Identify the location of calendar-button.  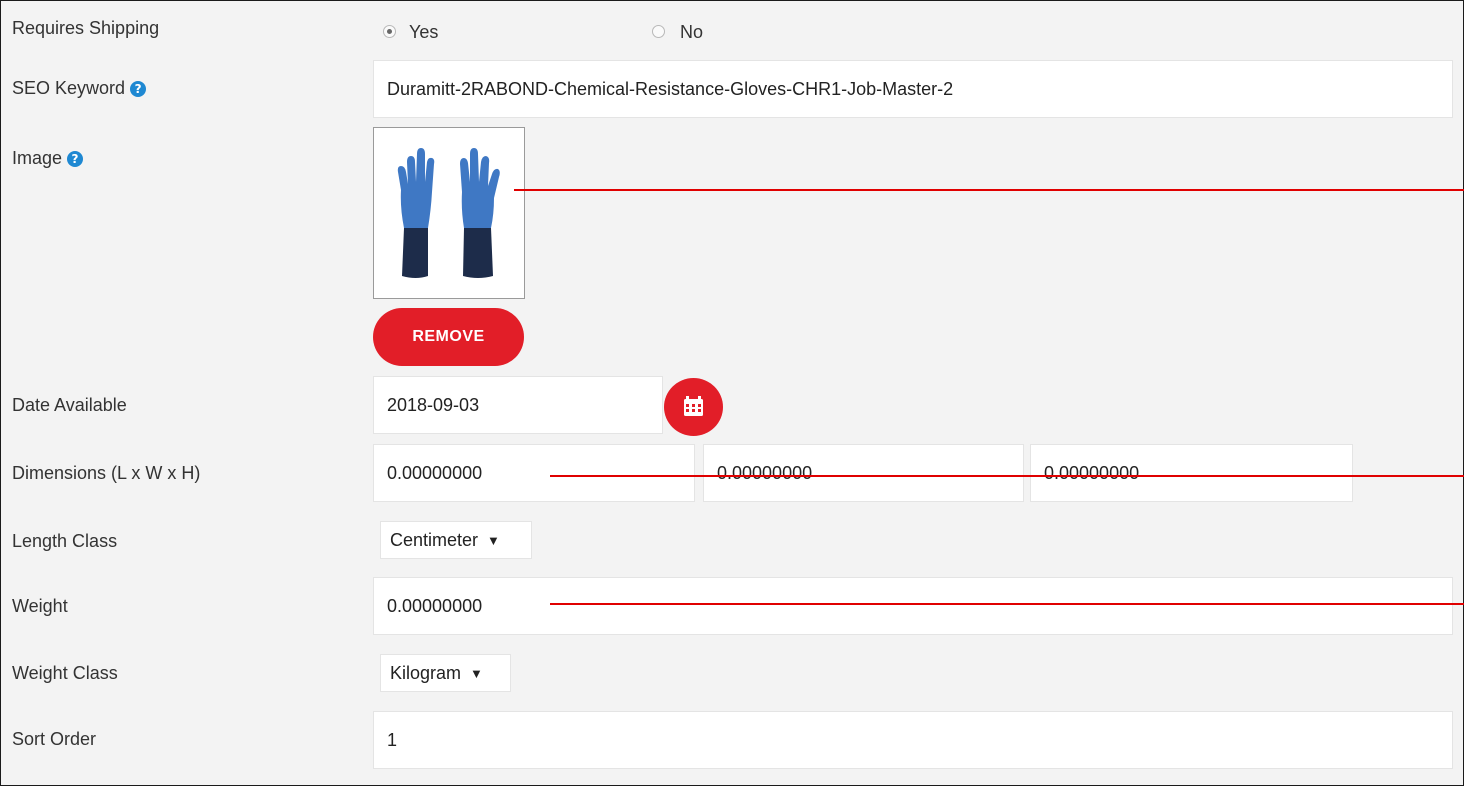
(693, 407).